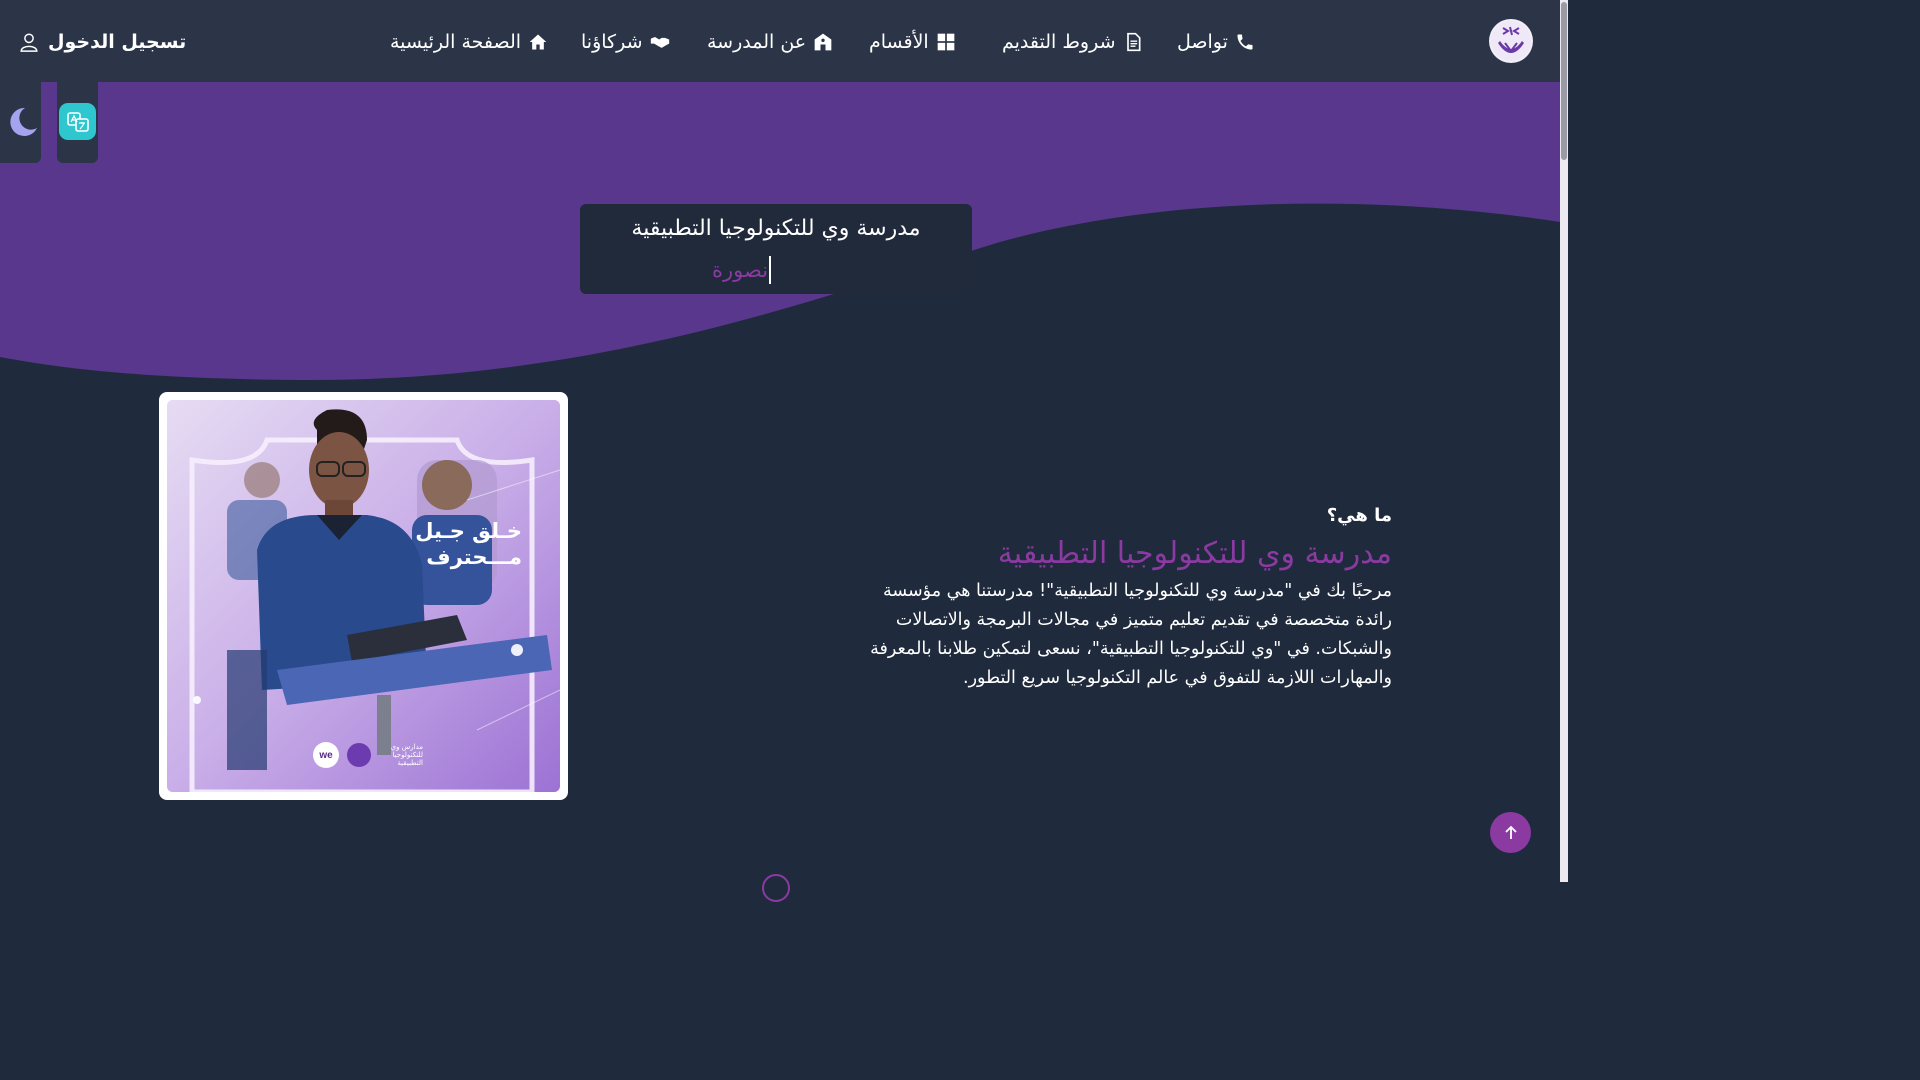  I want to click on nav-departments: الأقسام, so click(912, 42).